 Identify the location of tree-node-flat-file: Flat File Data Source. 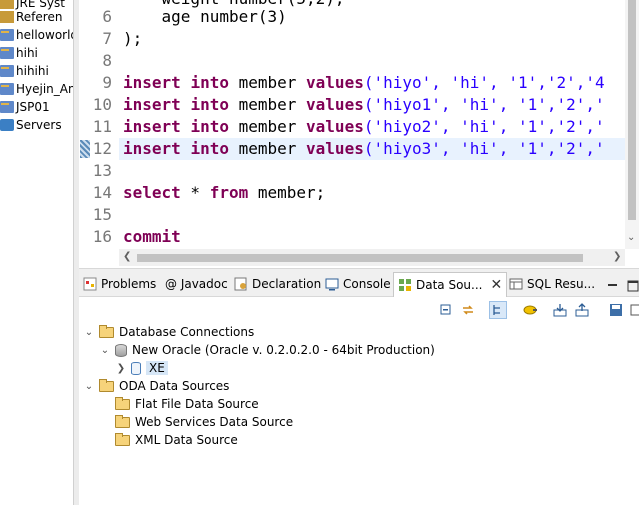
(187, 404).